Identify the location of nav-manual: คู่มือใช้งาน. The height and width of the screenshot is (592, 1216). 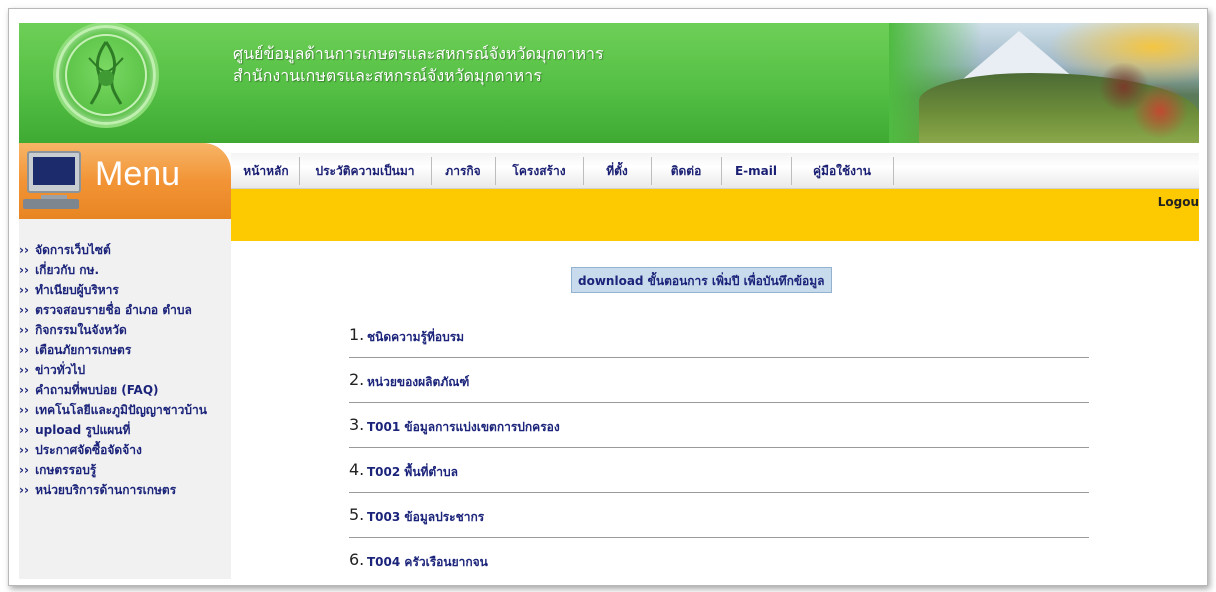
(842, 171).